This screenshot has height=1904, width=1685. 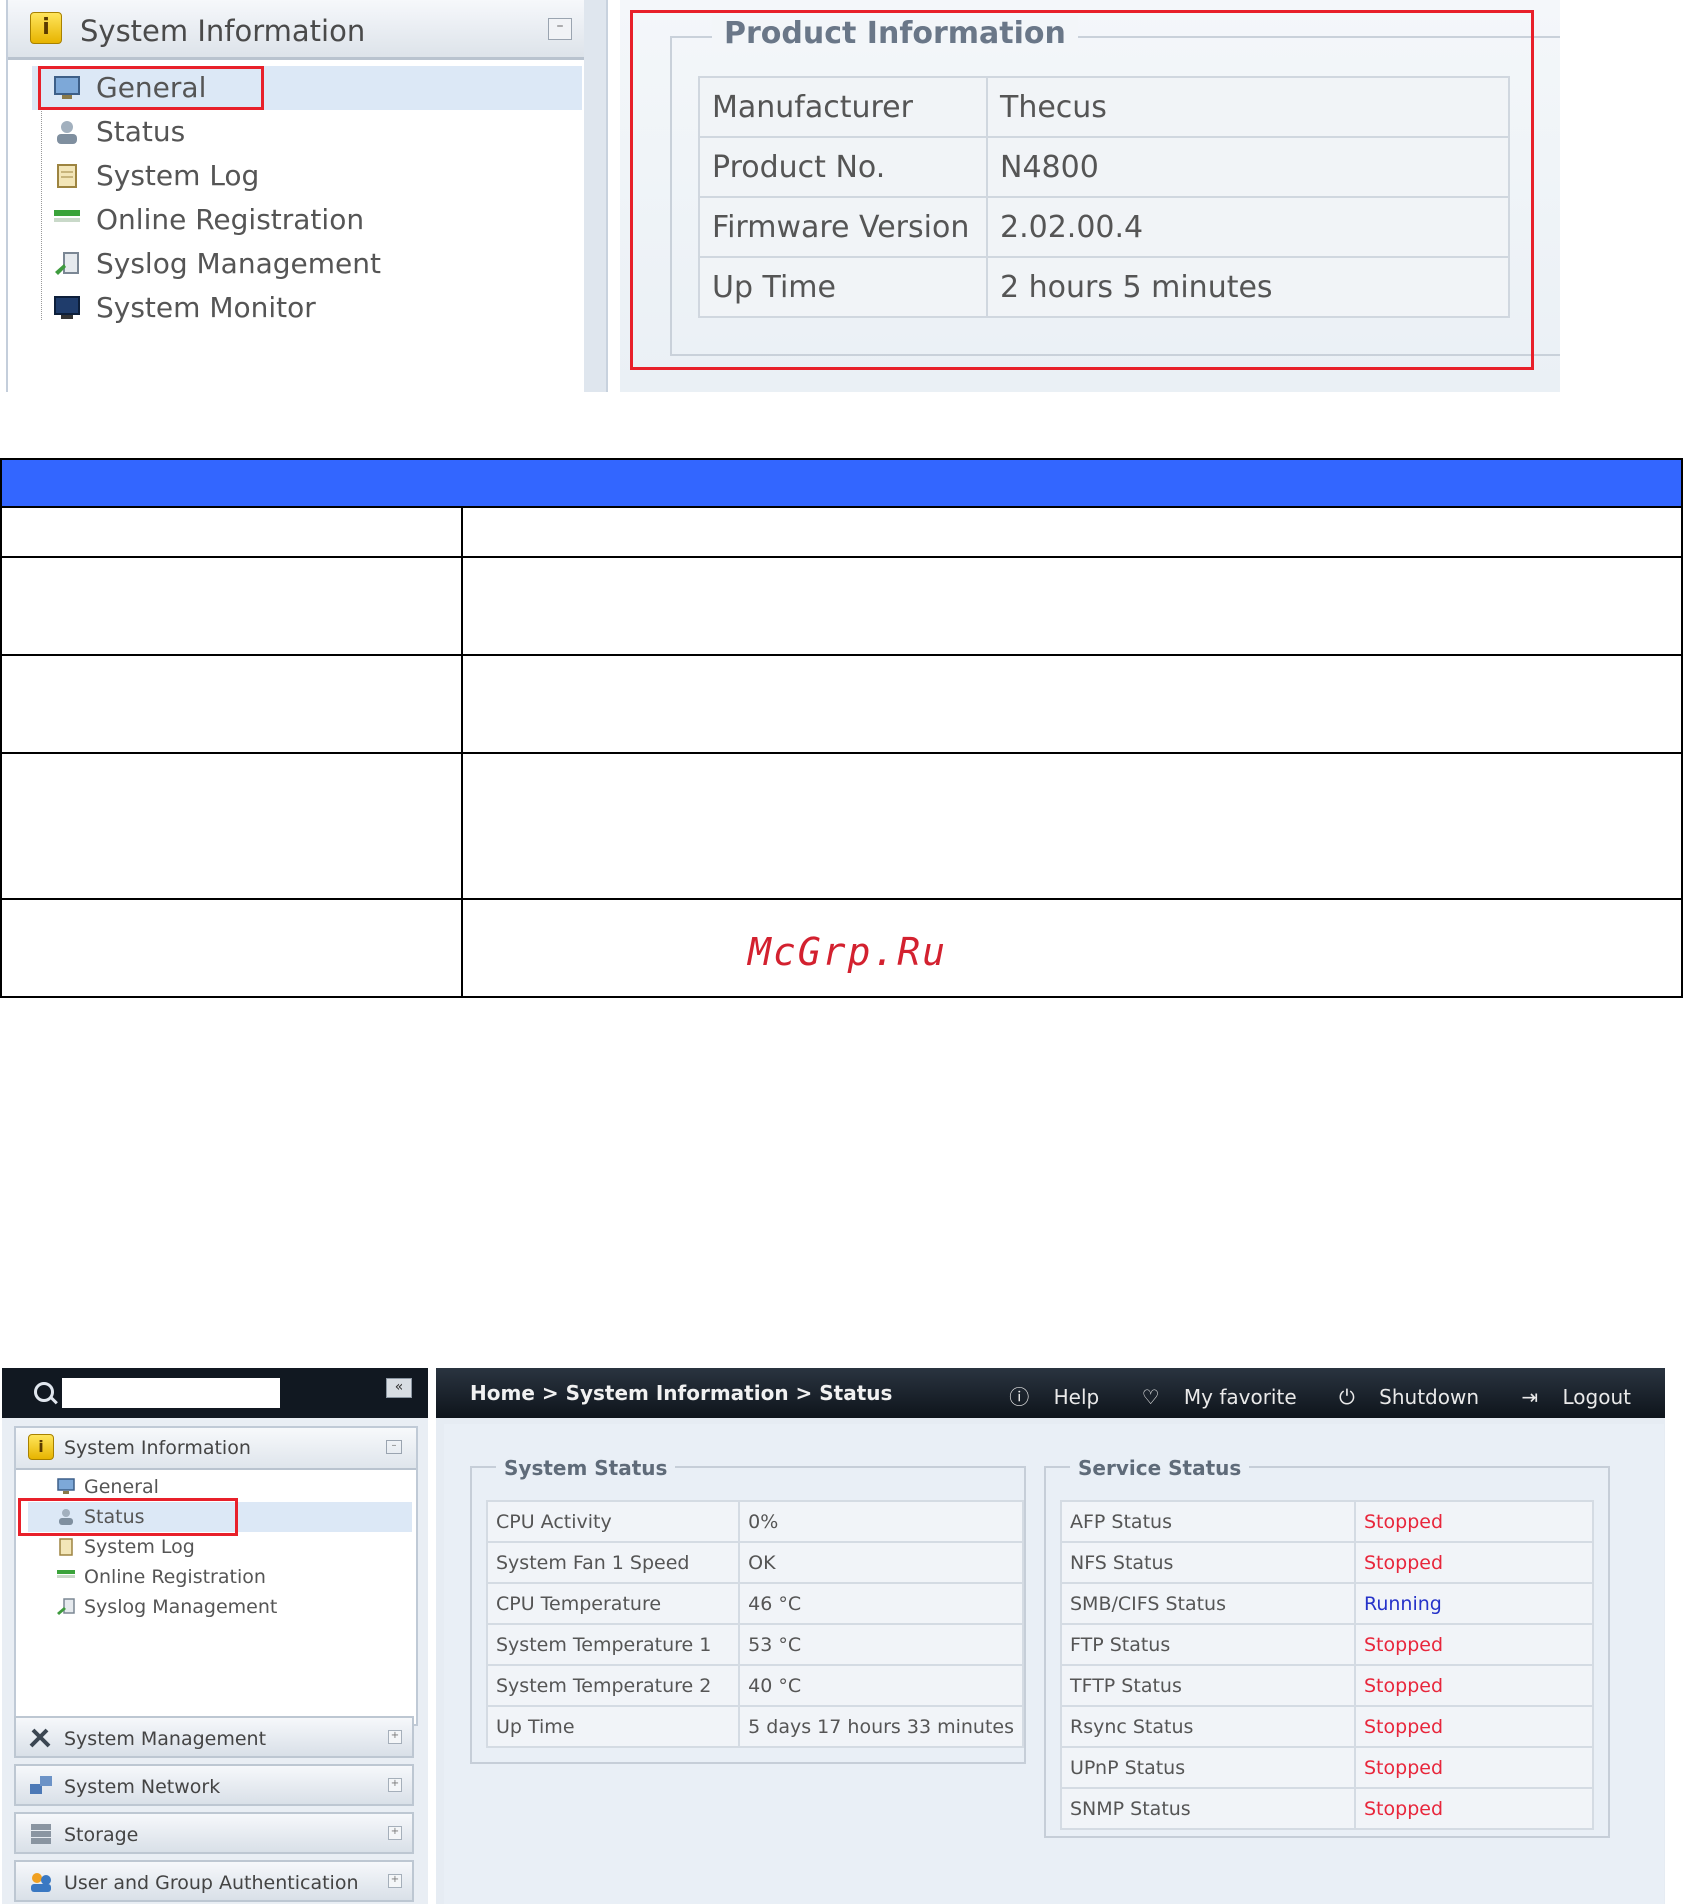 I want to click on table-row: AFP Status Stopped, so click(x=1327, y=1521).